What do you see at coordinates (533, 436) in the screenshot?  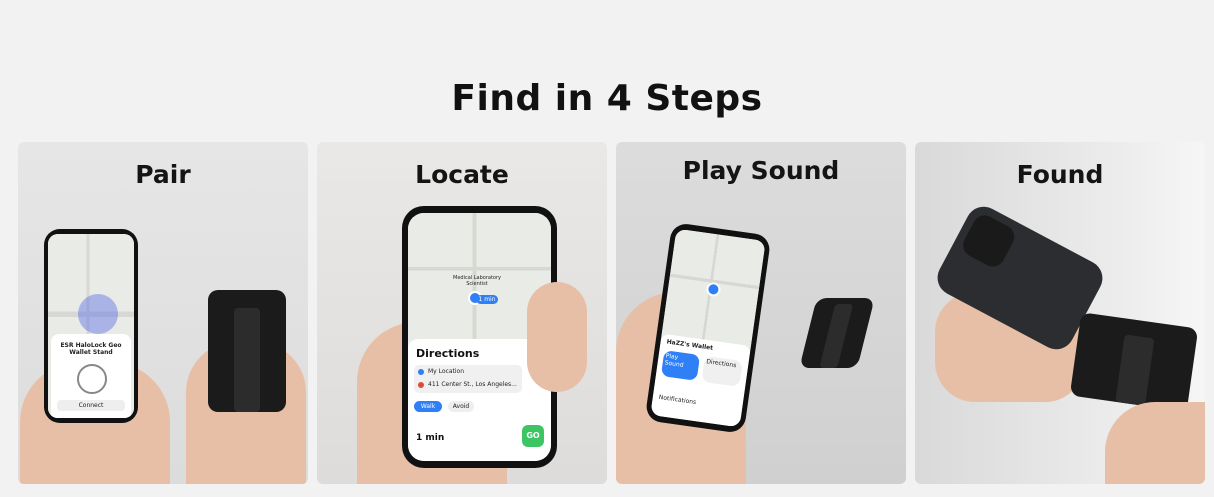 I see `go-button: GO` at bounding box center [533, 436].